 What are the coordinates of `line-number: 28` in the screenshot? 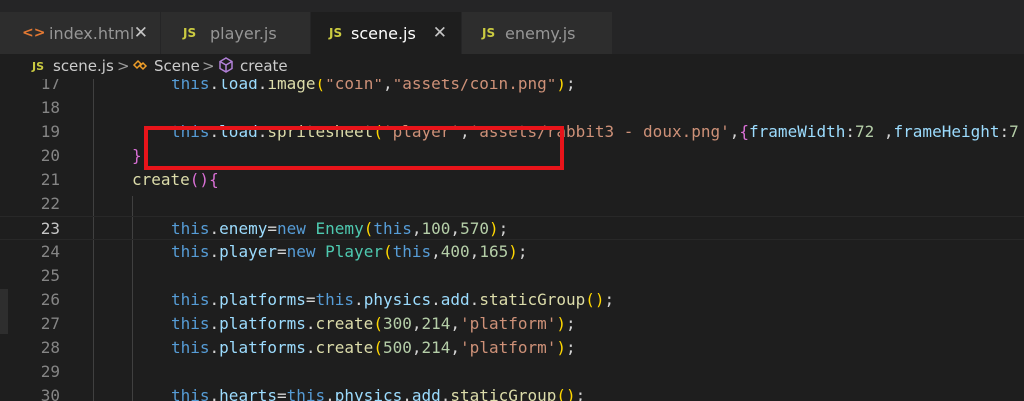 It's located at (50, 347).